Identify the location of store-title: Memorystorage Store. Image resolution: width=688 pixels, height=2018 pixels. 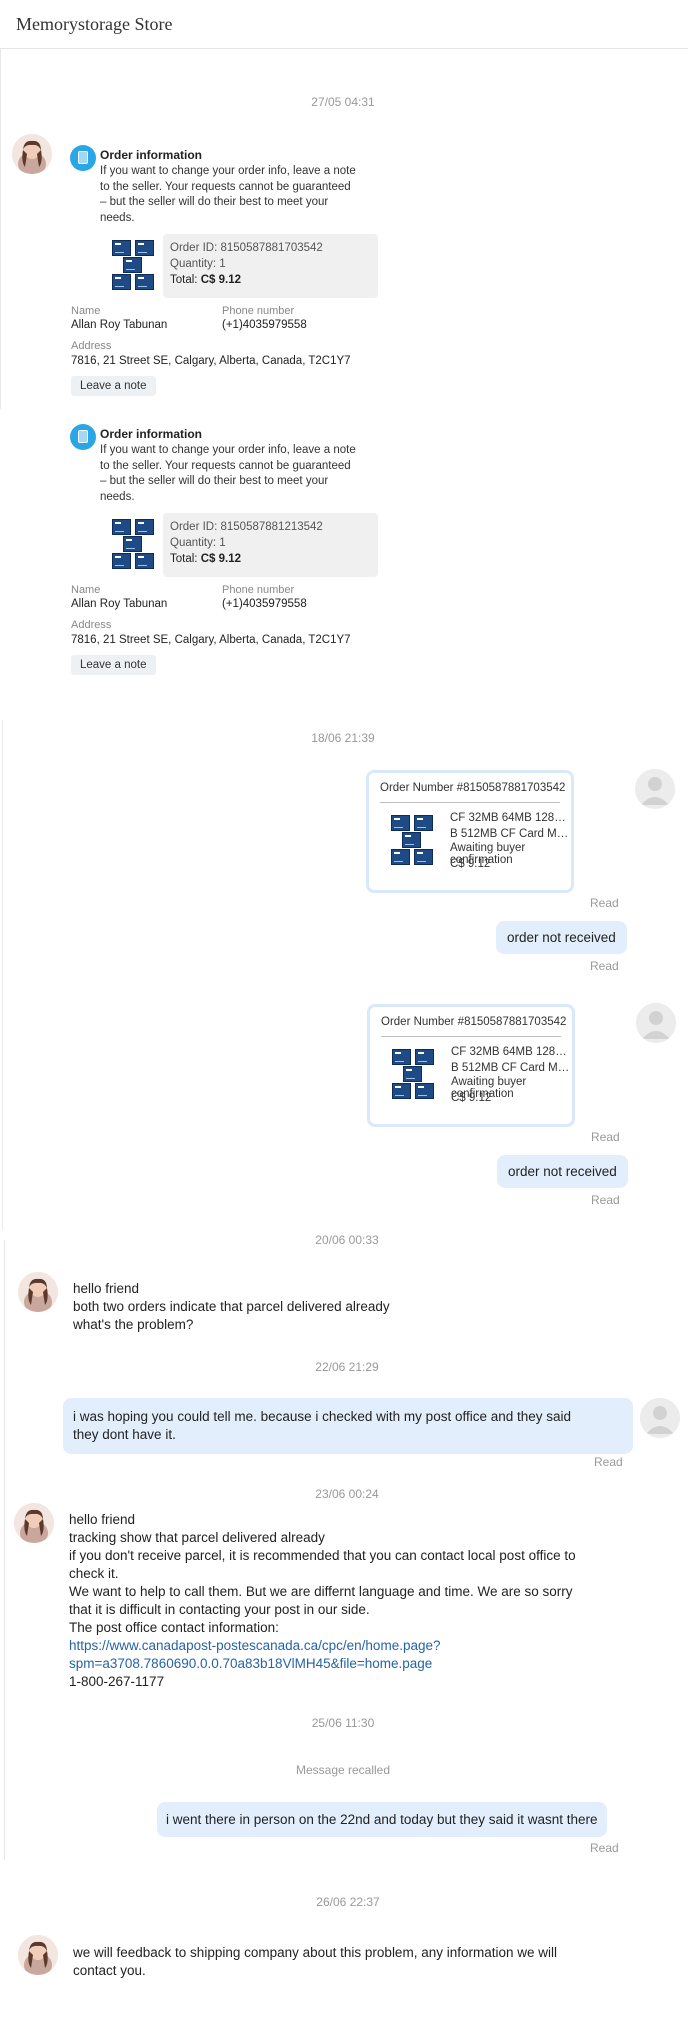
(94, 24).